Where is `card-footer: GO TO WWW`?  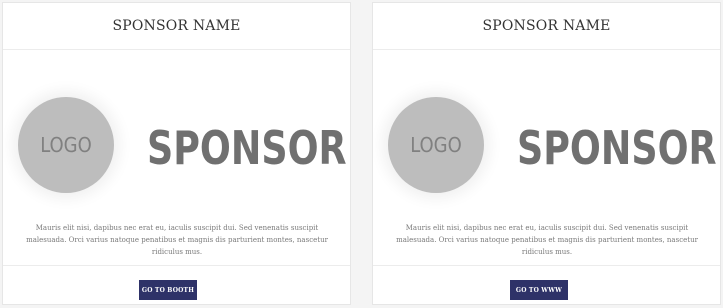 card-footer: GO TO WWW is located at coordinates (546, 284).